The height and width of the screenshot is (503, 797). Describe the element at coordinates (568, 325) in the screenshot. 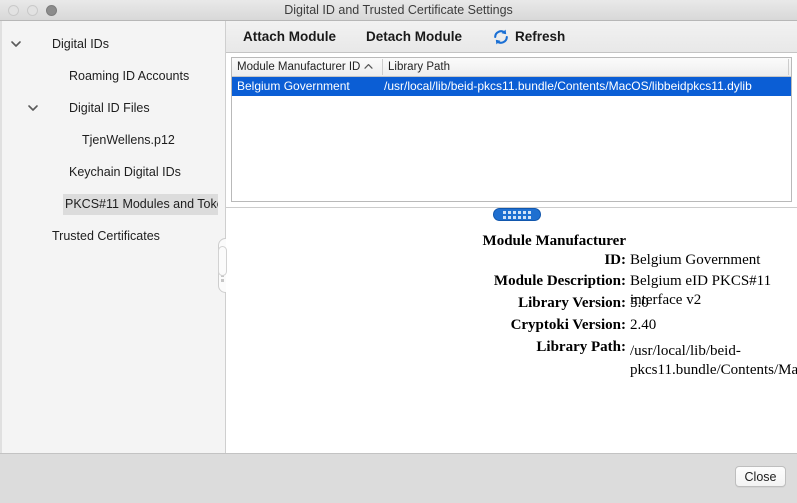

I see `detail-label: Cryptoki Version:` at that location.